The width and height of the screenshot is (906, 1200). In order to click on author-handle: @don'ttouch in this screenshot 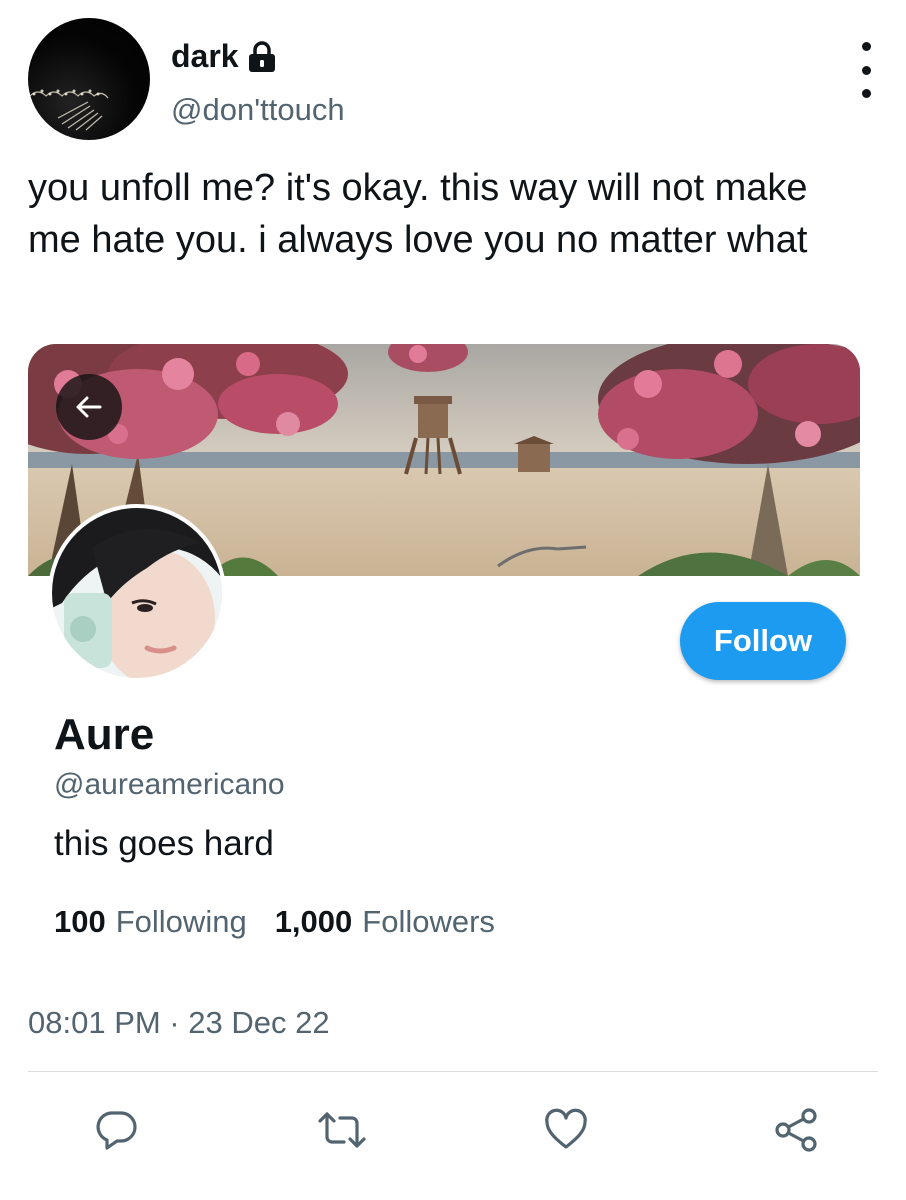, I will do `click(258, 109)`.